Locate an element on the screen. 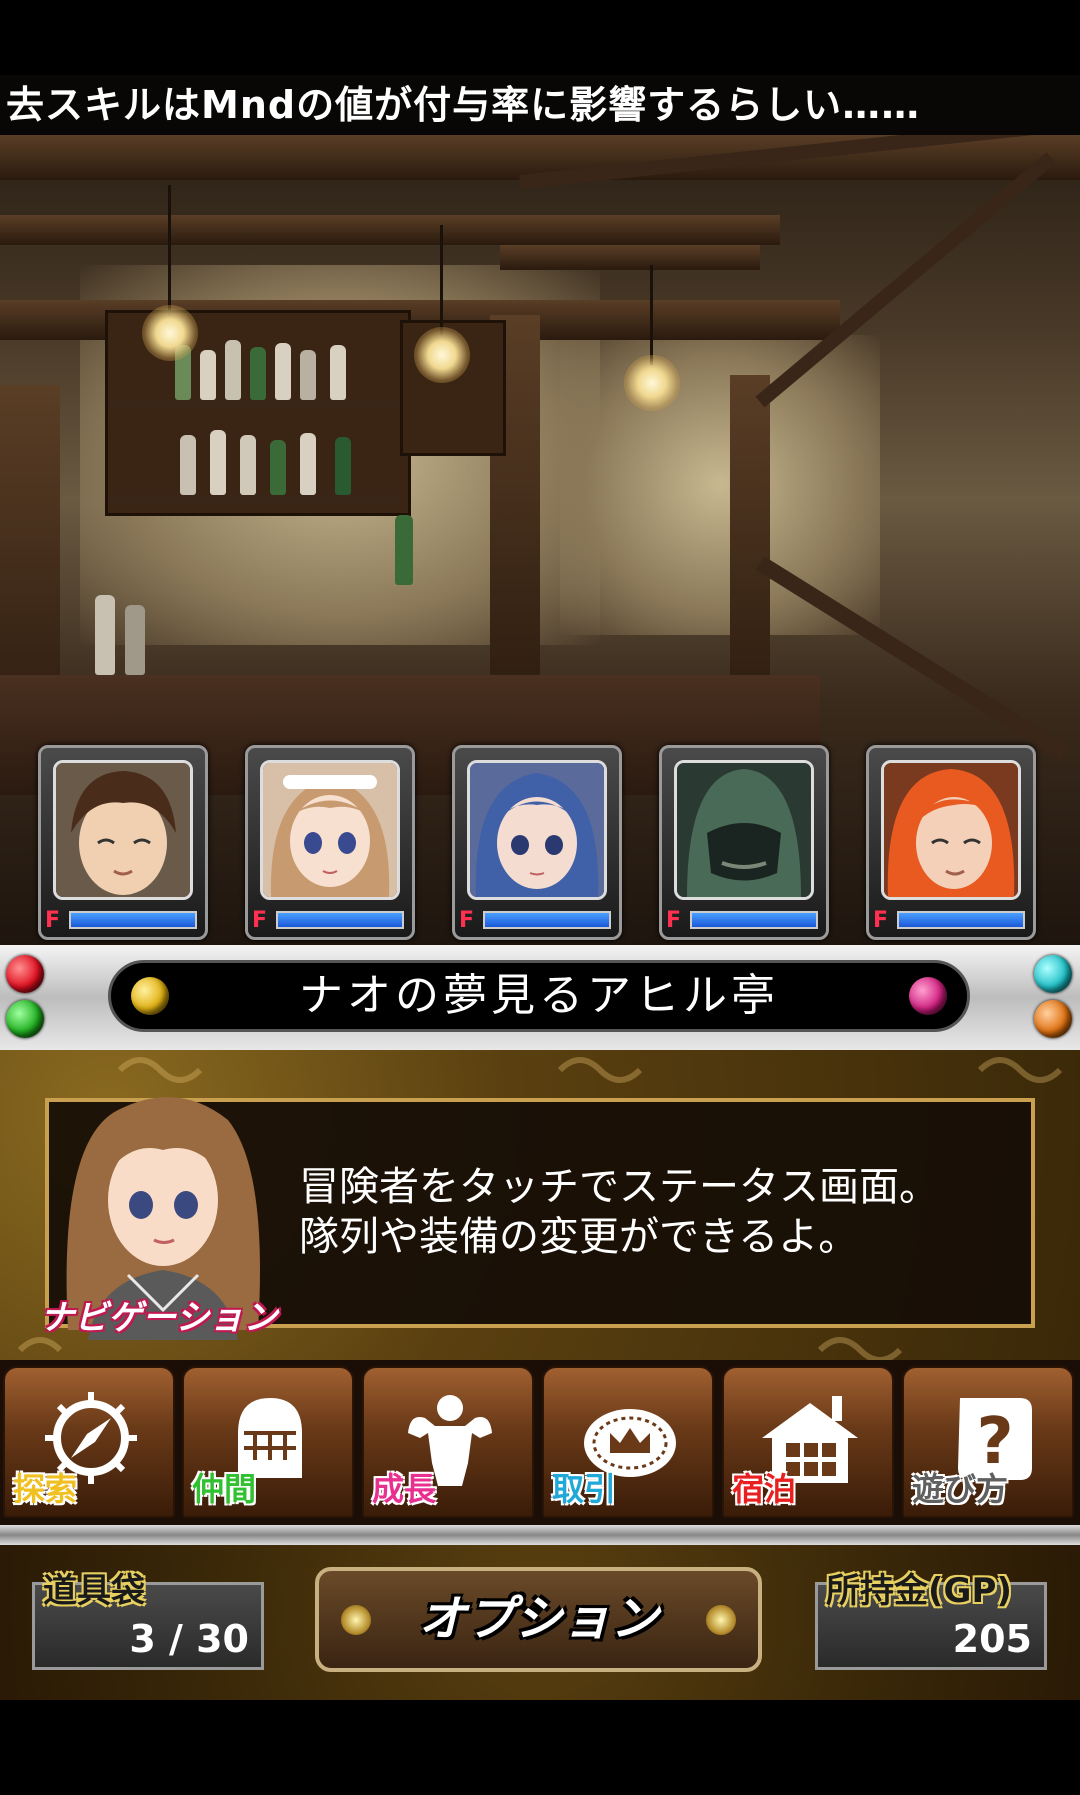  inn-button: 宿泊 is located at coordinates (808, 1442).